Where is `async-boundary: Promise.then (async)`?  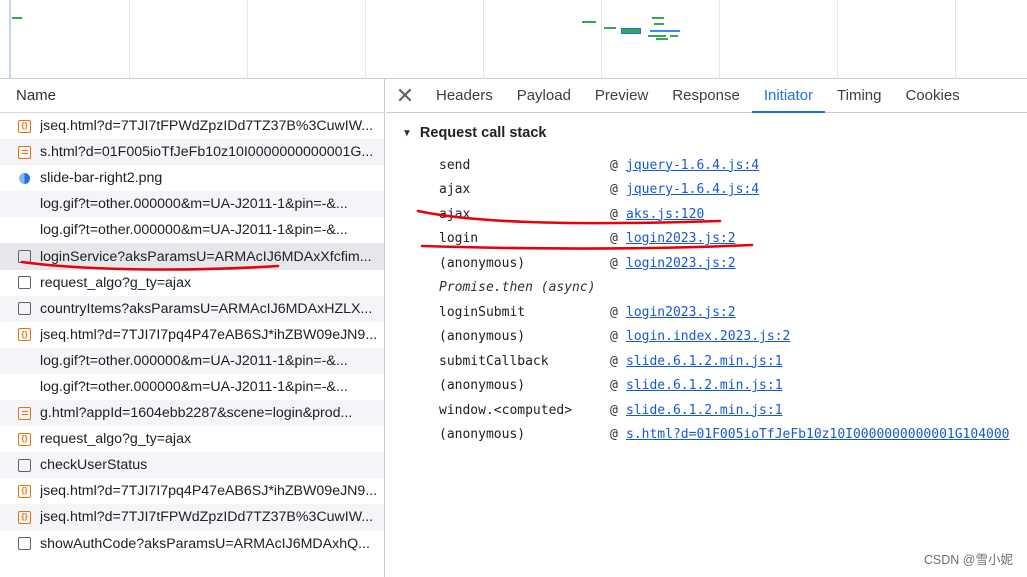 async-boundary: Promise.then (async) is located at coordinates (706, 288).